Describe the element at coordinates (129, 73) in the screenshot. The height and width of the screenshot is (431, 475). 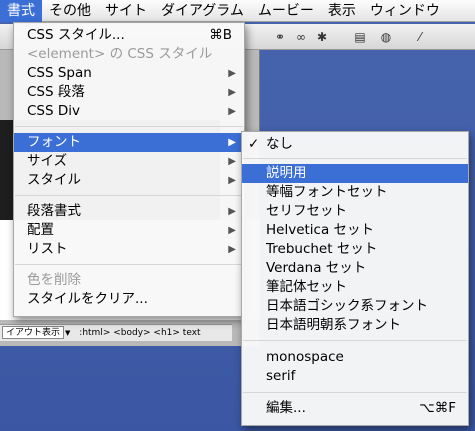
I see `menu-item-css-span: CSS Span ▶` at that location.